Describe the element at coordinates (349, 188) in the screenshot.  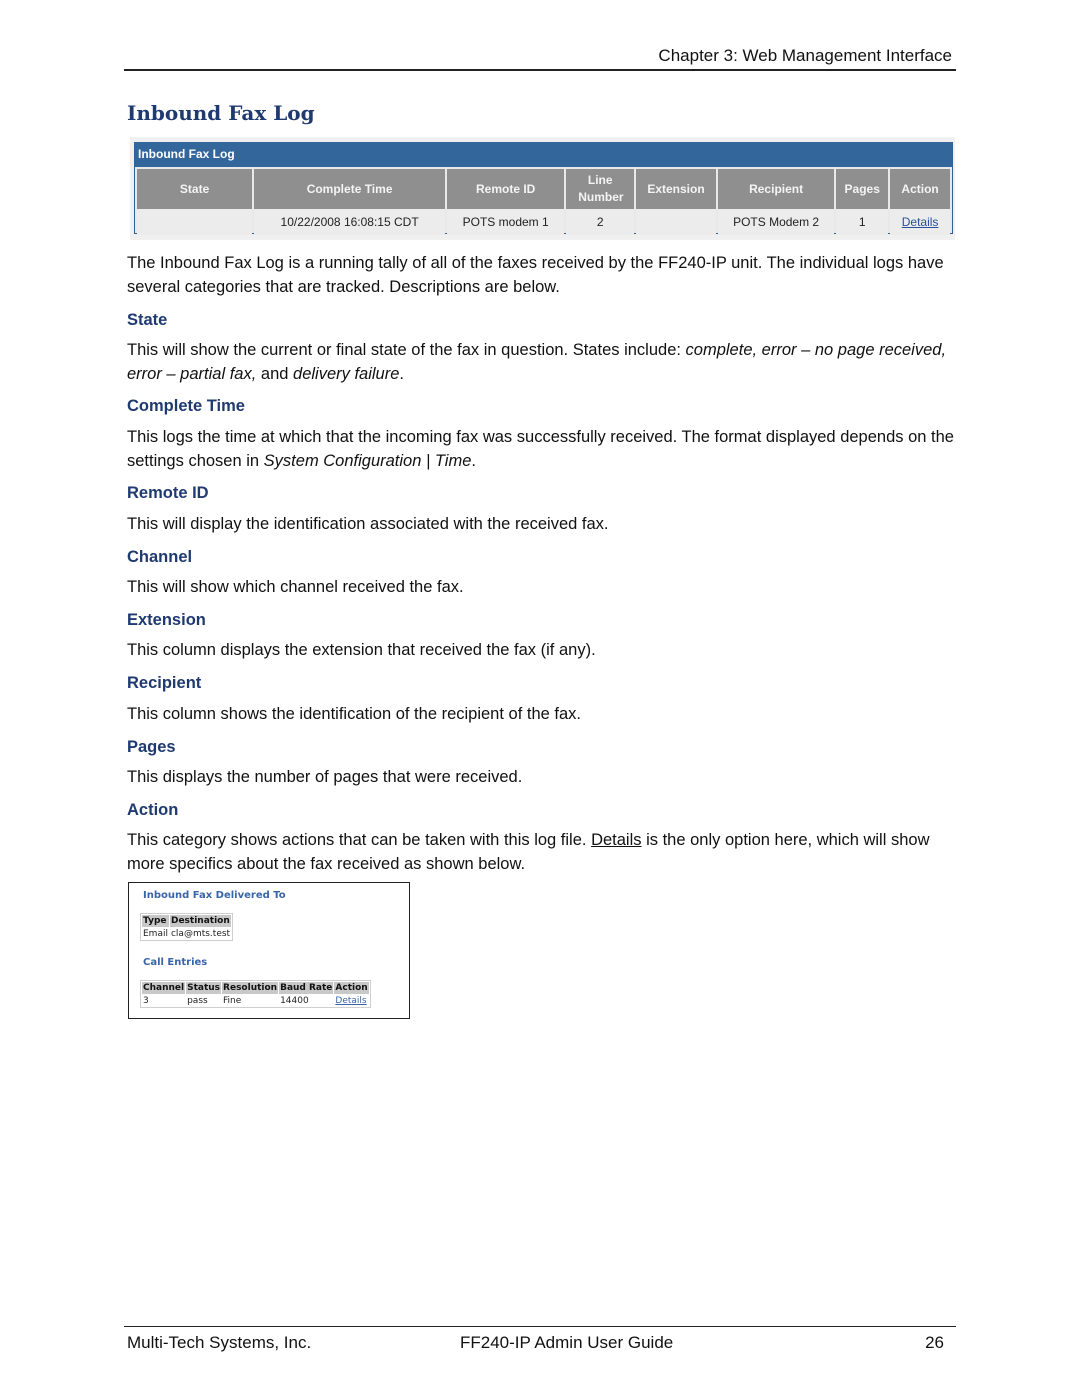
I see `column-header-complete-time: Complete Time` at that location.